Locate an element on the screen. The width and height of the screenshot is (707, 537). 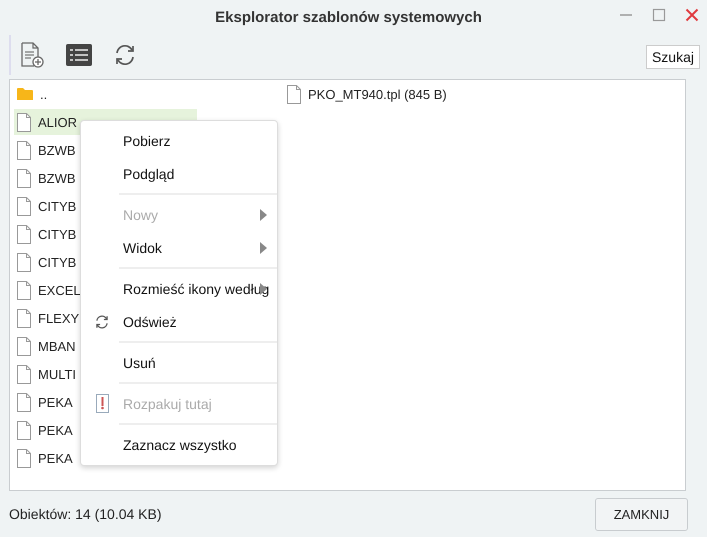
new-document-icon is located at coordinates (32, 55).